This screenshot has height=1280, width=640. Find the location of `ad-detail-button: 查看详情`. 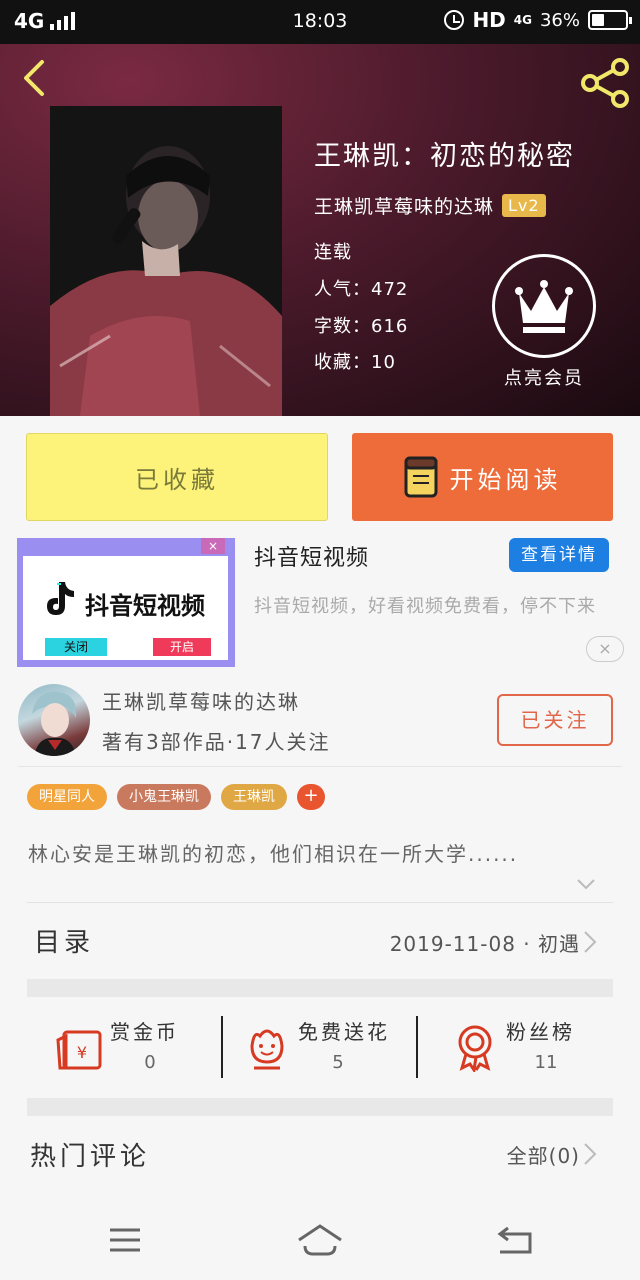

ad-detail-button: 查看详情 is located at coordinates (559, 555).